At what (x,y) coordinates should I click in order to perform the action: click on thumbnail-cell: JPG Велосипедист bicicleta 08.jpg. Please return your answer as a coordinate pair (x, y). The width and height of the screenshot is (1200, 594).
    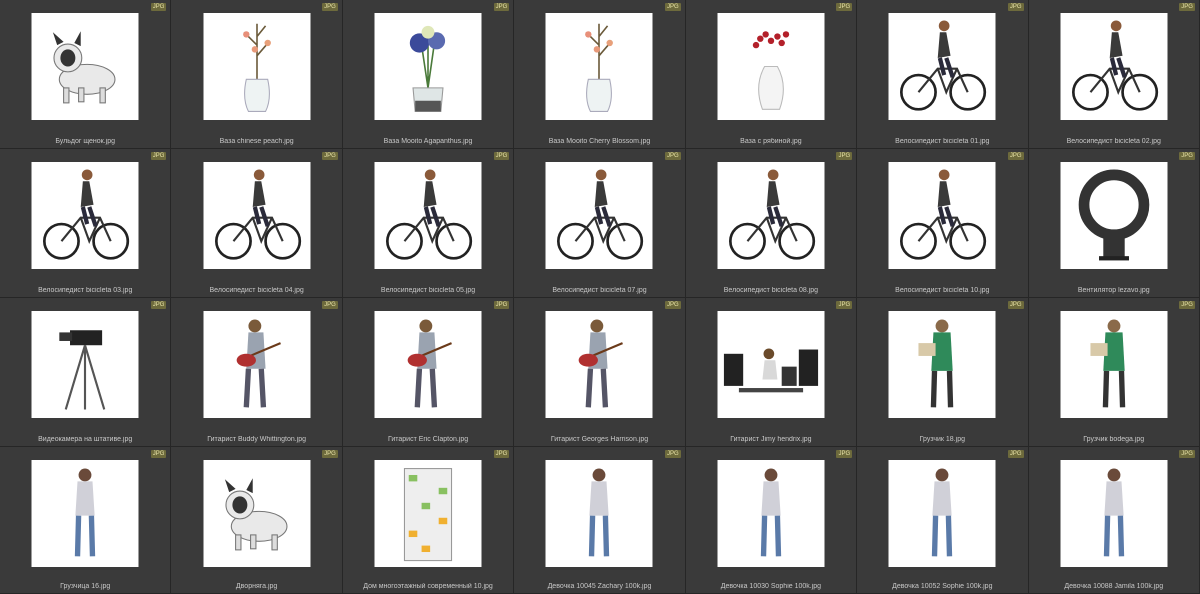
    Looking at the image, I should click on (771, 223).